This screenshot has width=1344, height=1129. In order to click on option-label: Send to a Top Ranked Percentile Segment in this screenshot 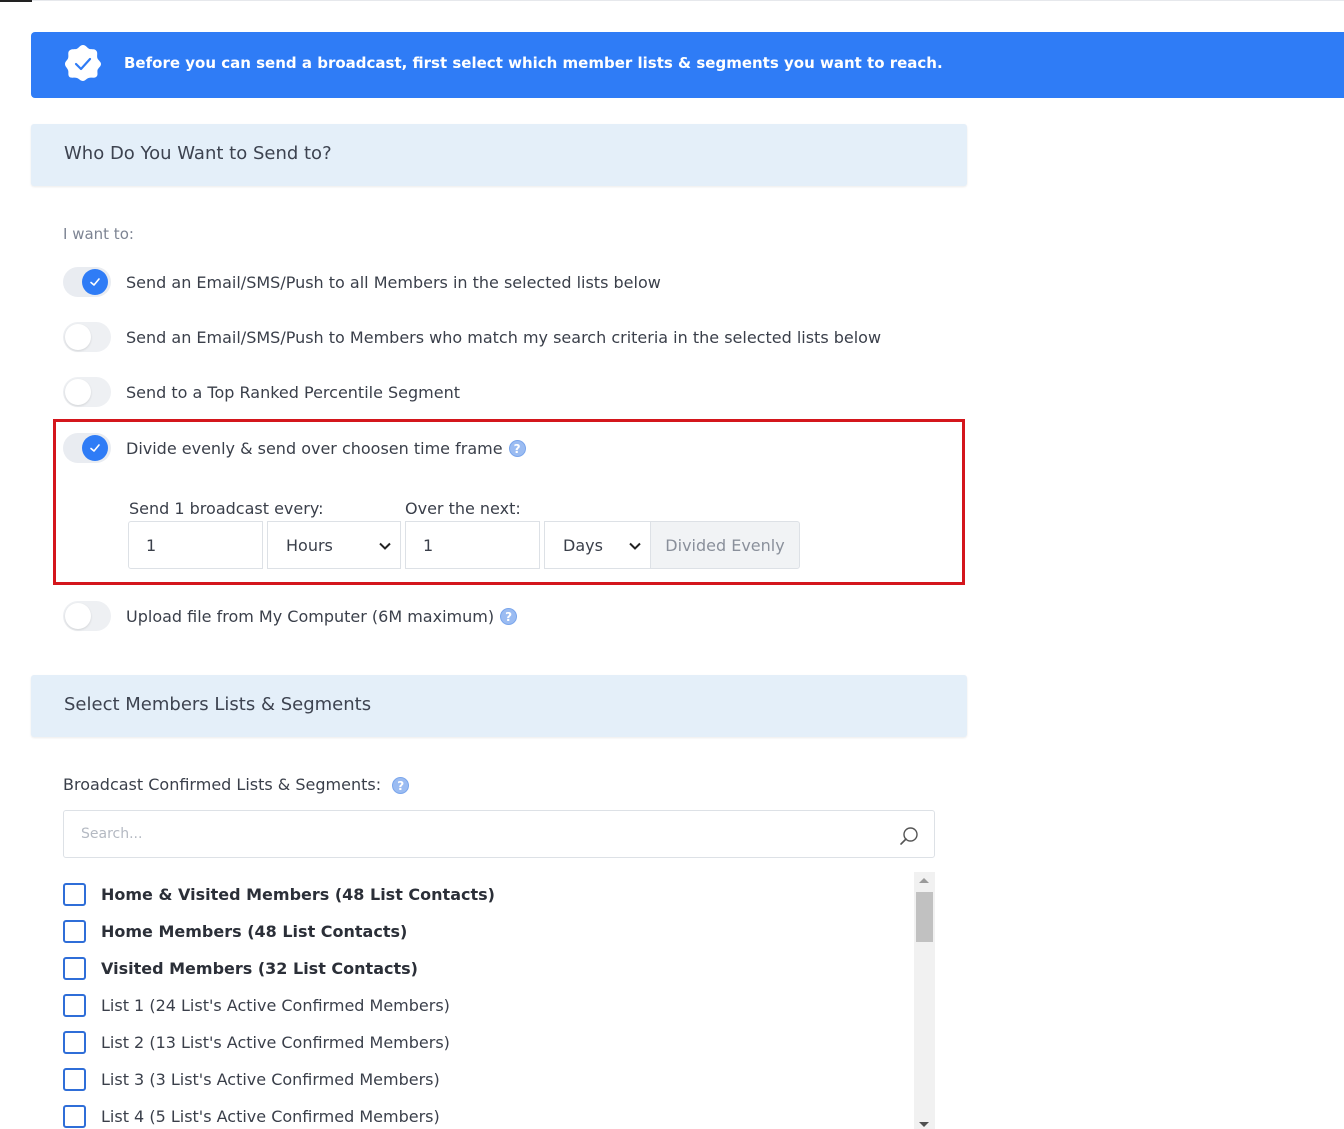, I will do `click(293, 392)`.